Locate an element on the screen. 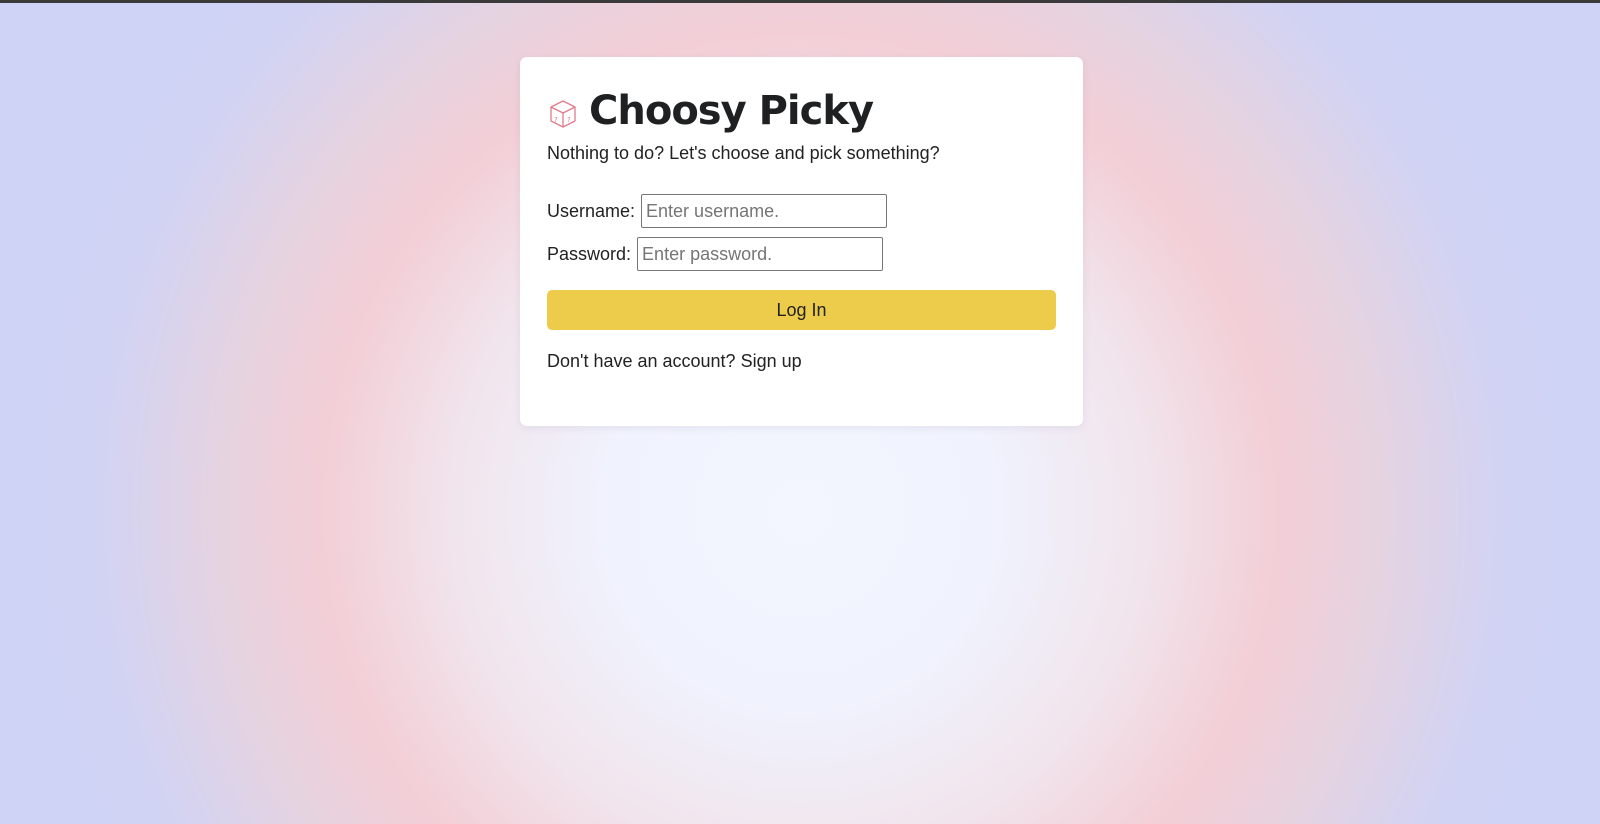 The image size is (1600, 824). login-button: Log In is located at coordinates (801, 310).